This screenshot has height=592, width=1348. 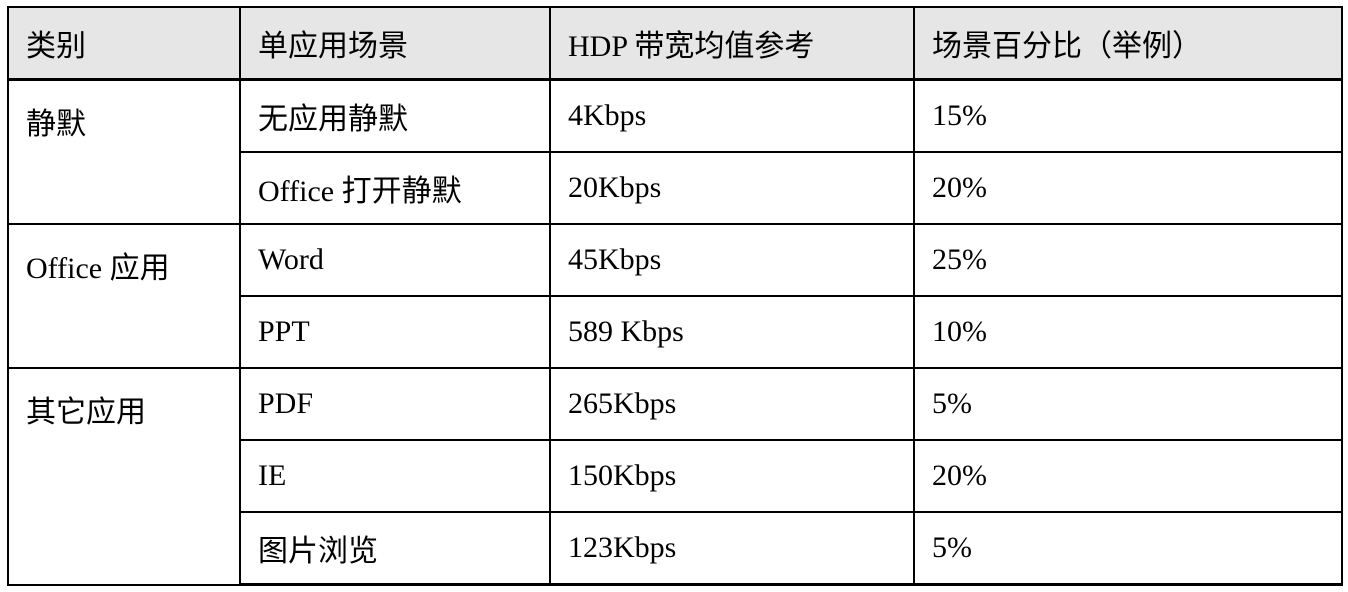 What do you see at coordinates (1128, 115) in the screenshot?
I see `percent-cell: 15%` at bounding box center [1128, 115].